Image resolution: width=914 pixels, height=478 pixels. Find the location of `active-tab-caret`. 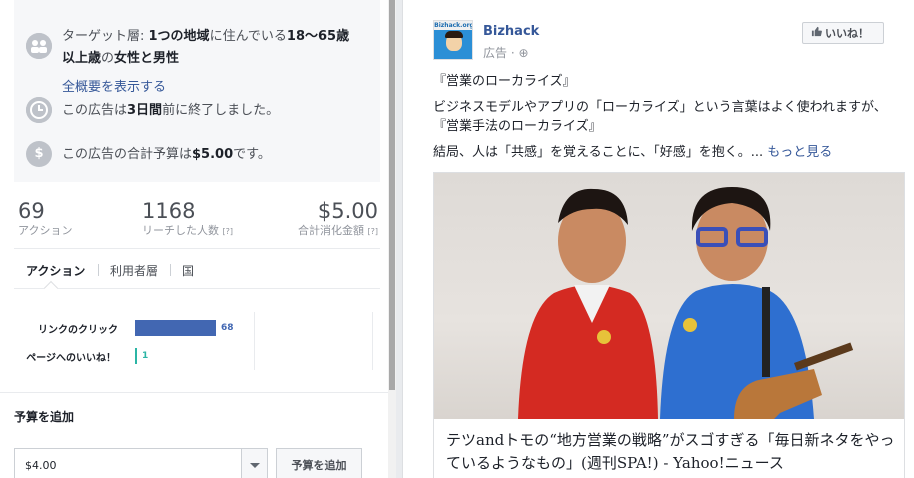

active-tab-caret is located at coordinates (51, 288).